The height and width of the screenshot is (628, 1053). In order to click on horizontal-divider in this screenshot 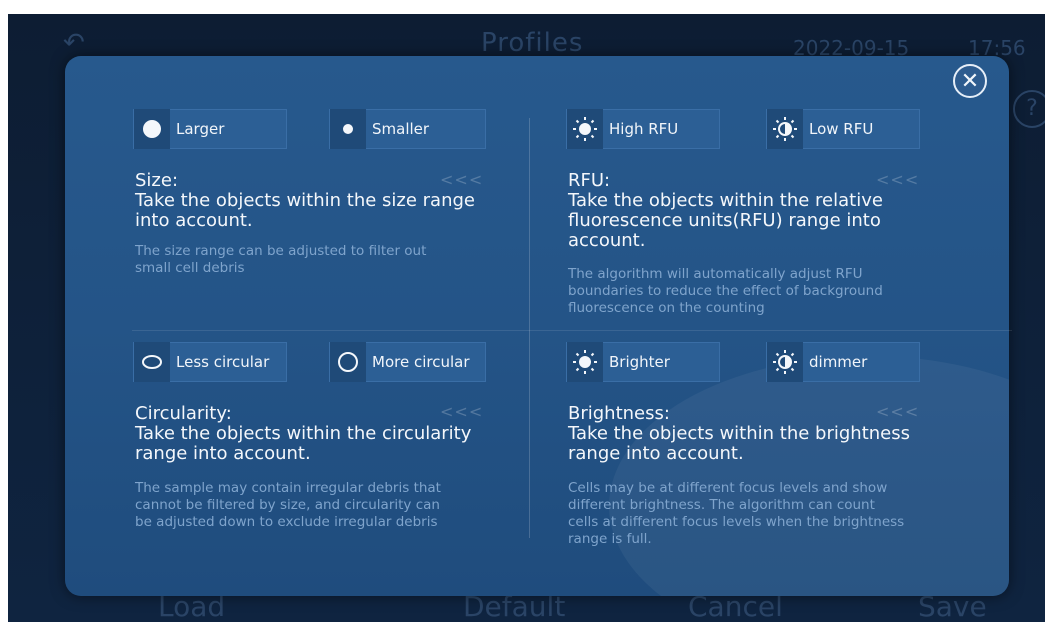, I will do `click(572, 330)`.